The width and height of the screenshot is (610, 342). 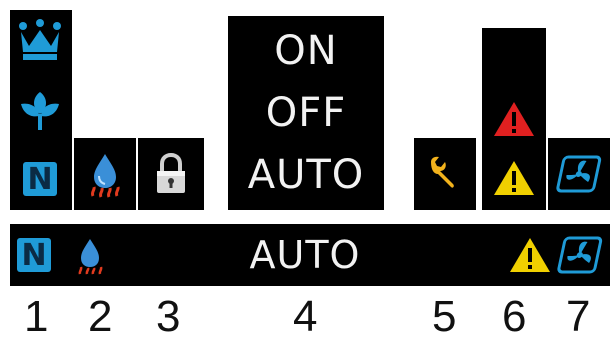 What do you see at coordinates (306, 51) in the screenshot?
I see `mode-on-label: ON` at bounding box center [306, 51].